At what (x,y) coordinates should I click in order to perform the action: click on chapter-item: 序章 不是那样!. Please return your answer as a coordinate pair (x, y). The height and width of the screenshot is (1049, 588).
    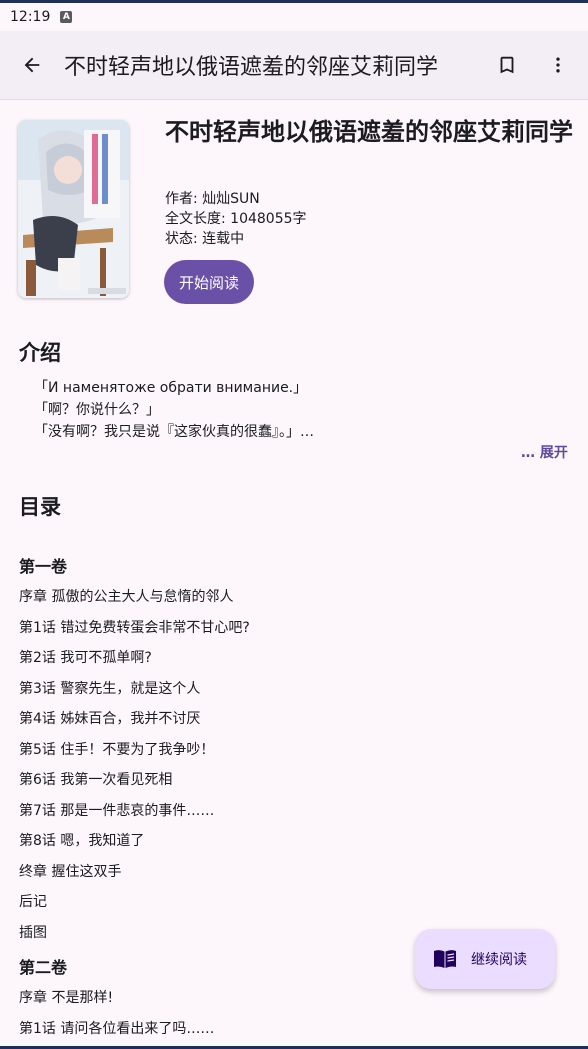
    Looking at the image, I should click on (66, 997).